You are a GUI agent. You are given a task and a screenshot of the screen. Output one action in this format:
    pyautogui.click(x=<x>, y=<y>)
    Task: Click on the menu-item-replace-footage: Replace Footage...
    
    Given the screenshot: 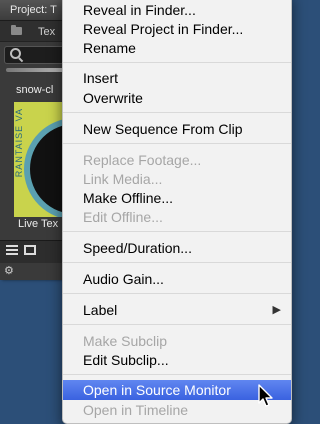 What is the action you would take?
    pyautogui.click(x=142, y=160)
    